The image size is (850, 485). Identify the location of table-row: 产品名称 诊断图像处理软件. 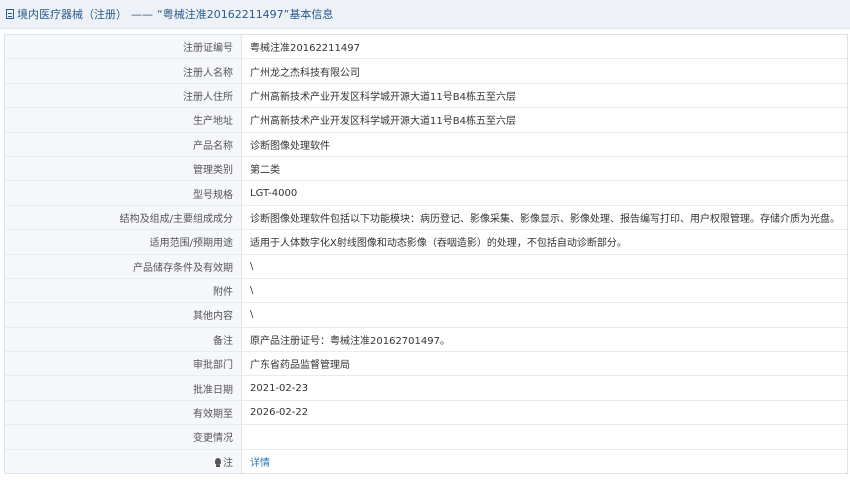
(426, 144).